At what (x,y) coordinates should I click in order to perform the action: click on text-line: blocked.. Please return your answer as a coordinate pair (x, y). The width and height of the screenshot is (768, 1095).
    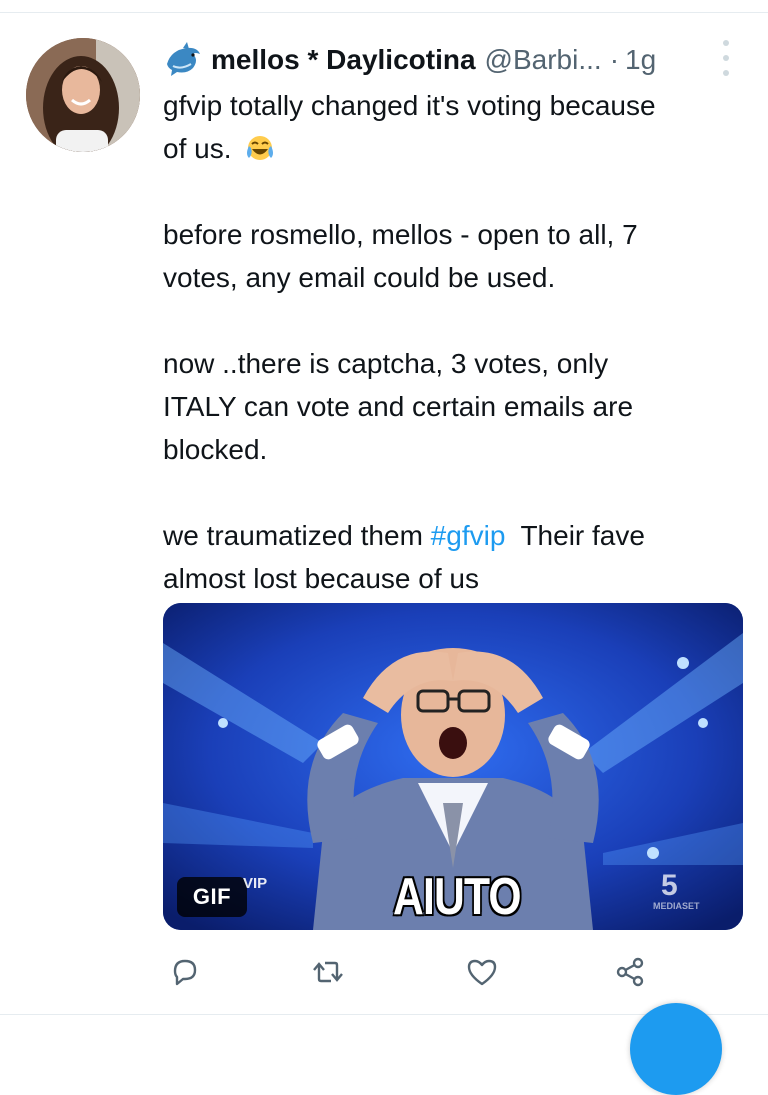
    Looking at the image, I should click on (215, 449).